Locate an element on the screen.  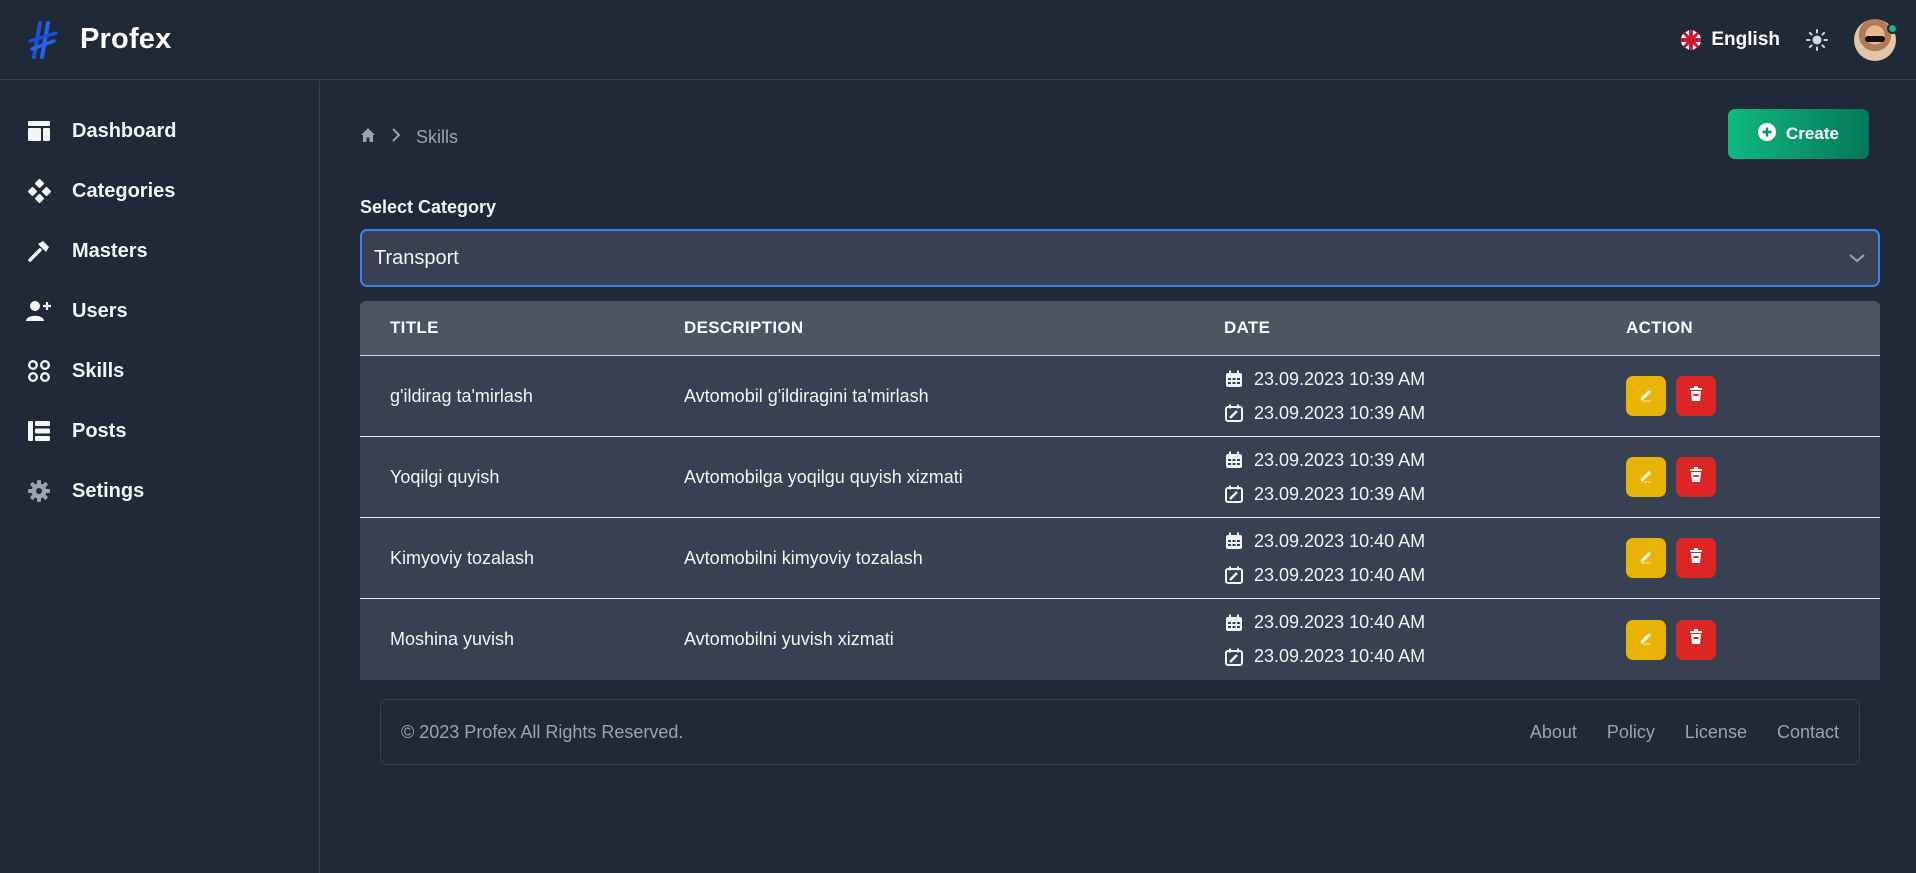
language-selector: English is located at coordinates (1730, 40).